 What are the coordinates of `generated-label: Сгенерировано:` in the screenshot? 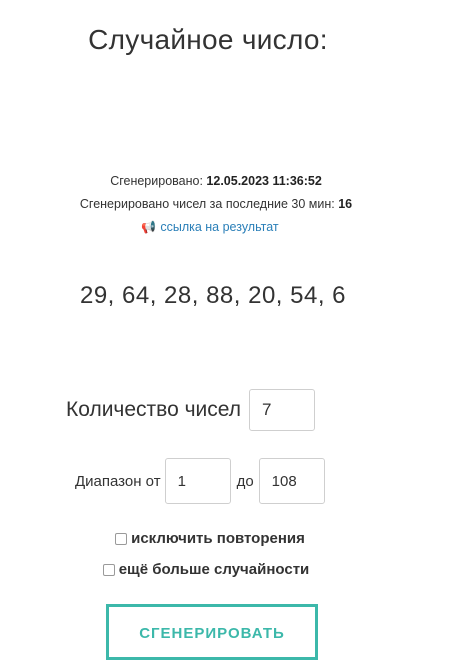 It's located at (156, 181).